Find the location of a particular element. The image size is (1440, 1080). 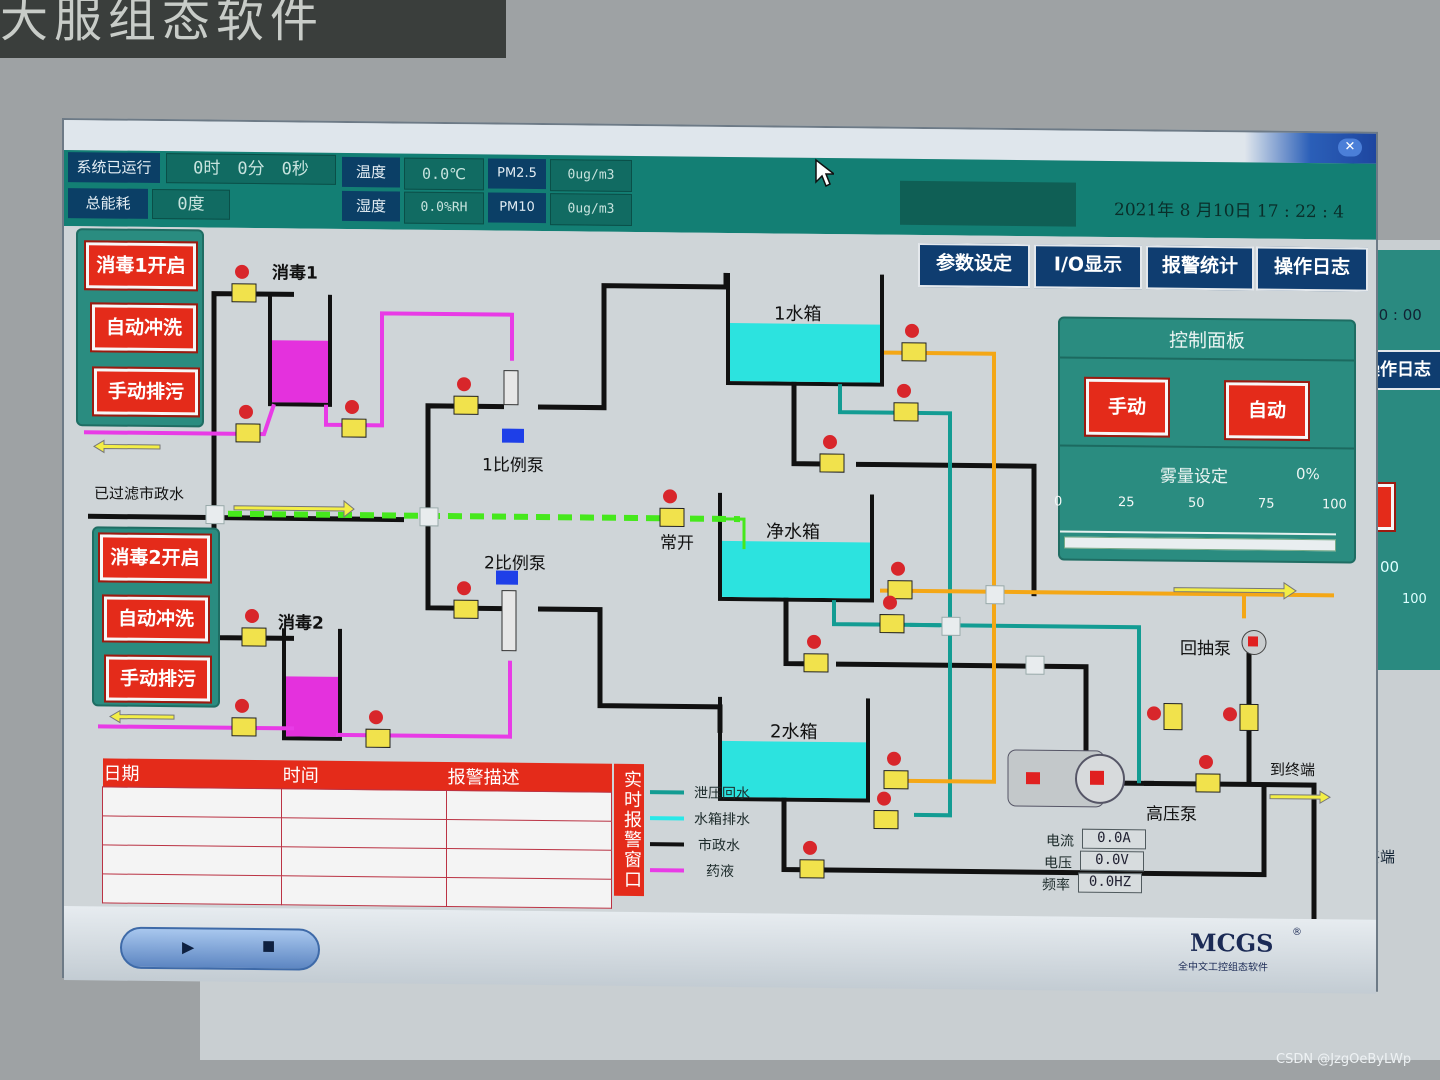

pump2-body is located at coordinates (509, 621).